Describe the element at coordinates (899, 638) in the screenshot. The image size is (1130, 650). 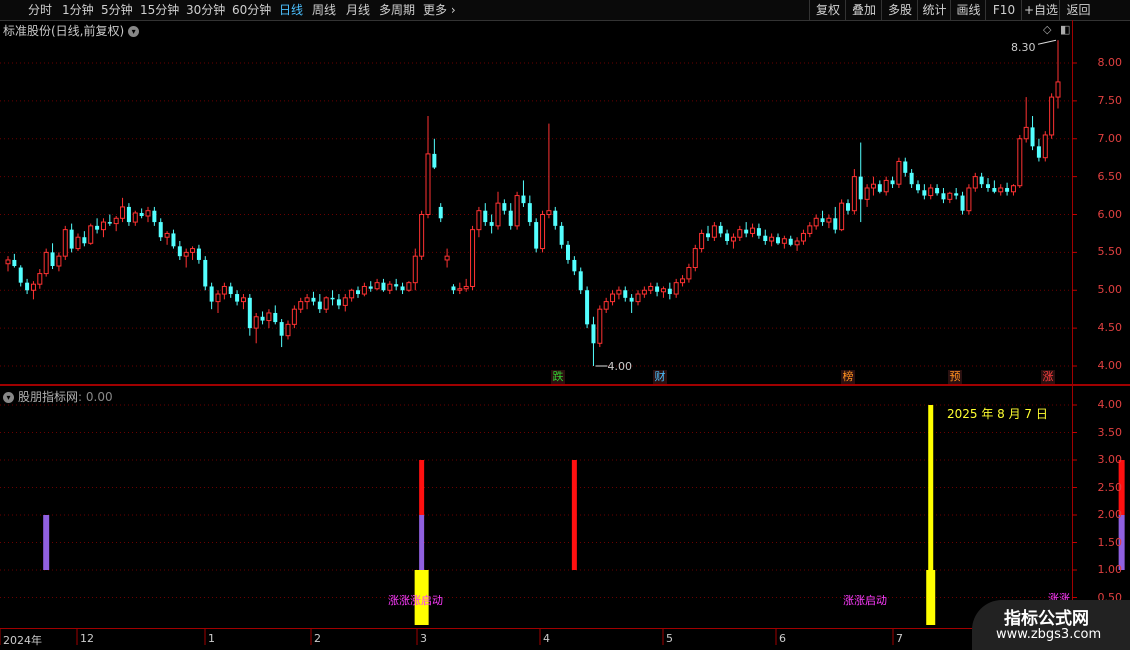
I see `time-axis-label-8: 7` at that location.